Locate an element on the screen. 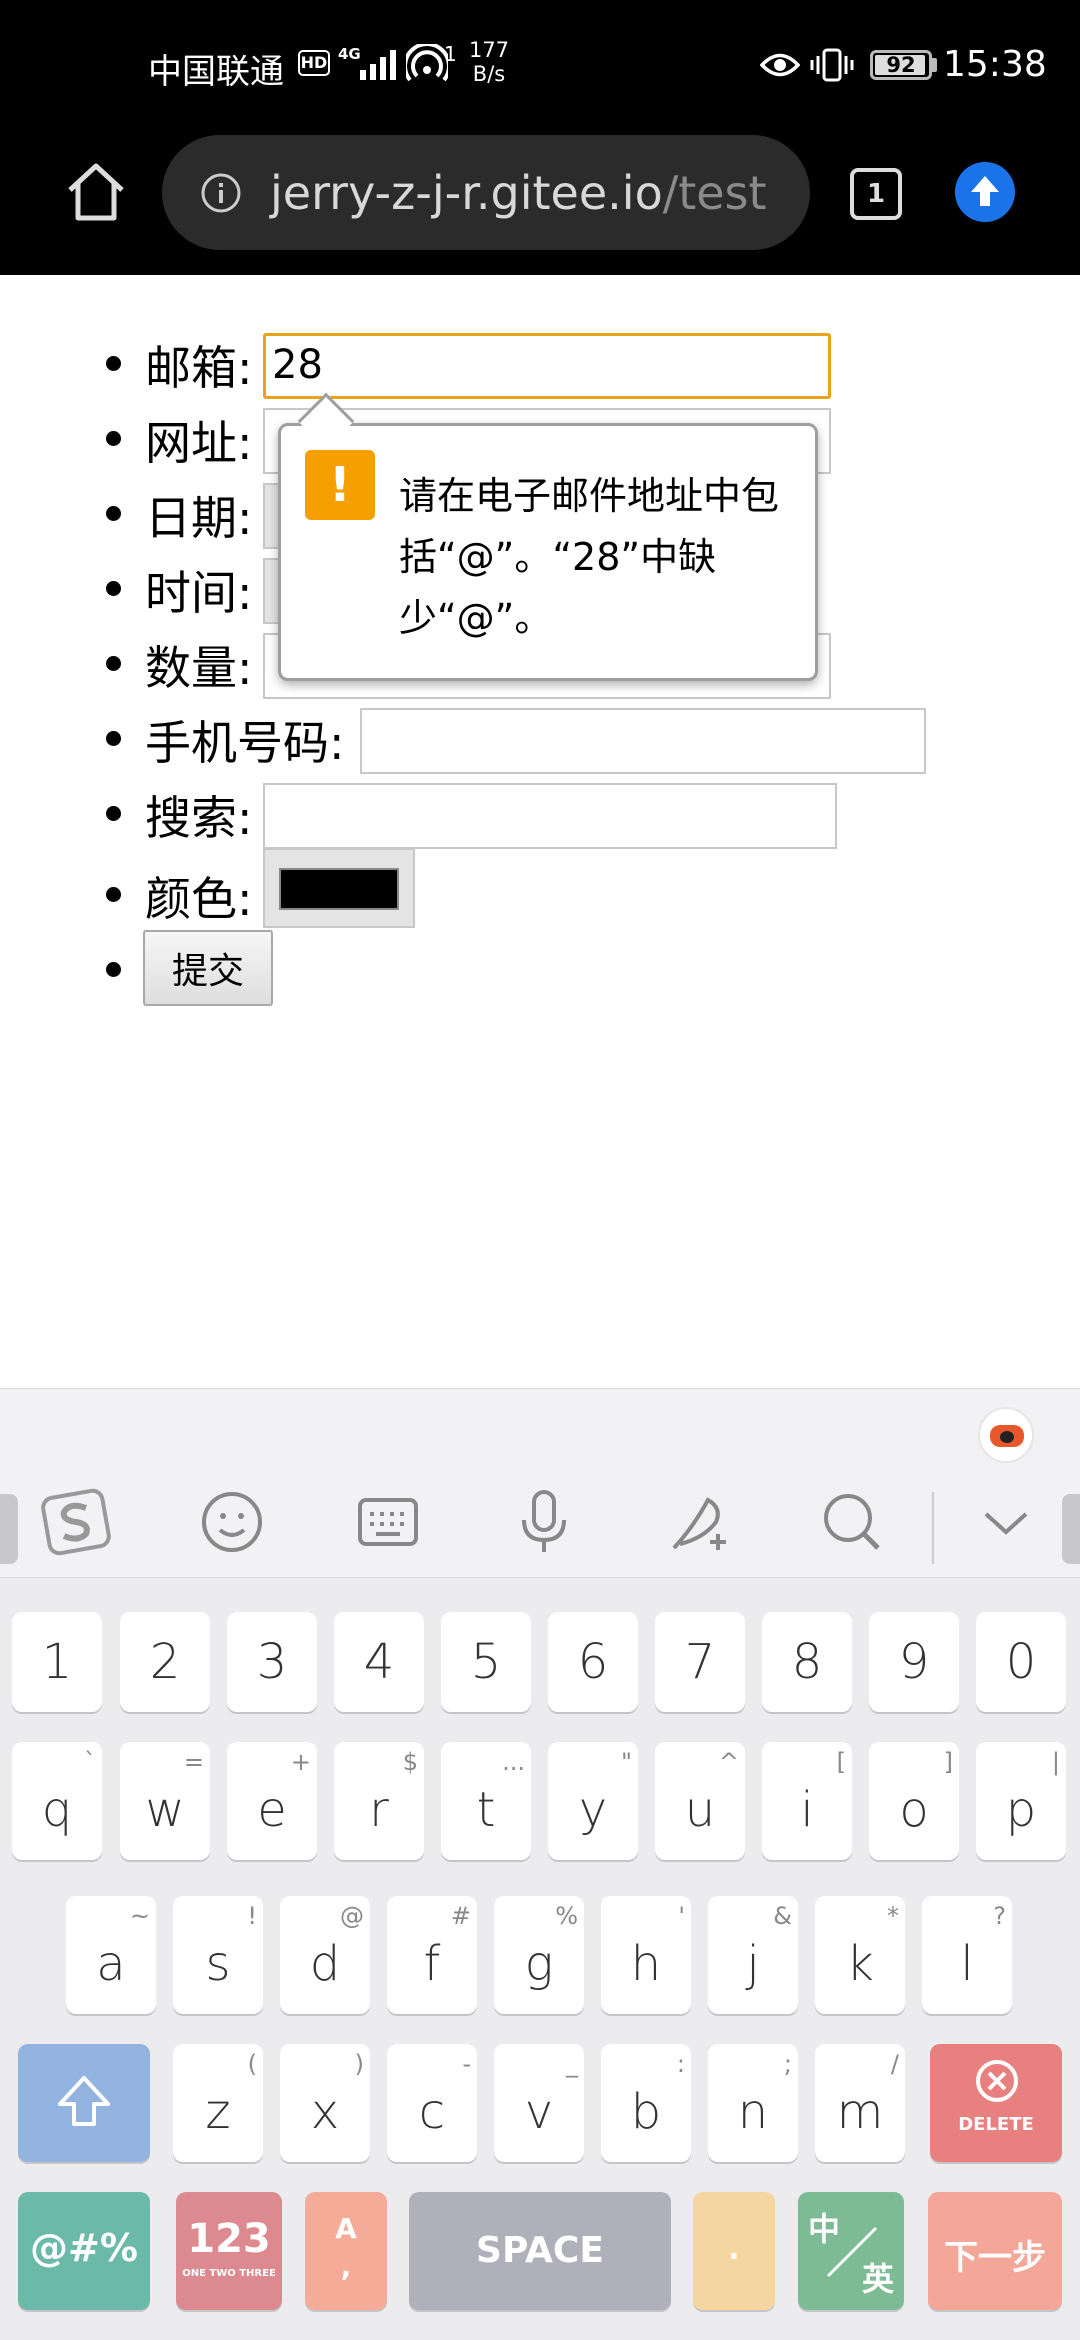 The width and height of the screenshot is (1080, 2340). battery-level: 92 is located at coordinates (901, 65).